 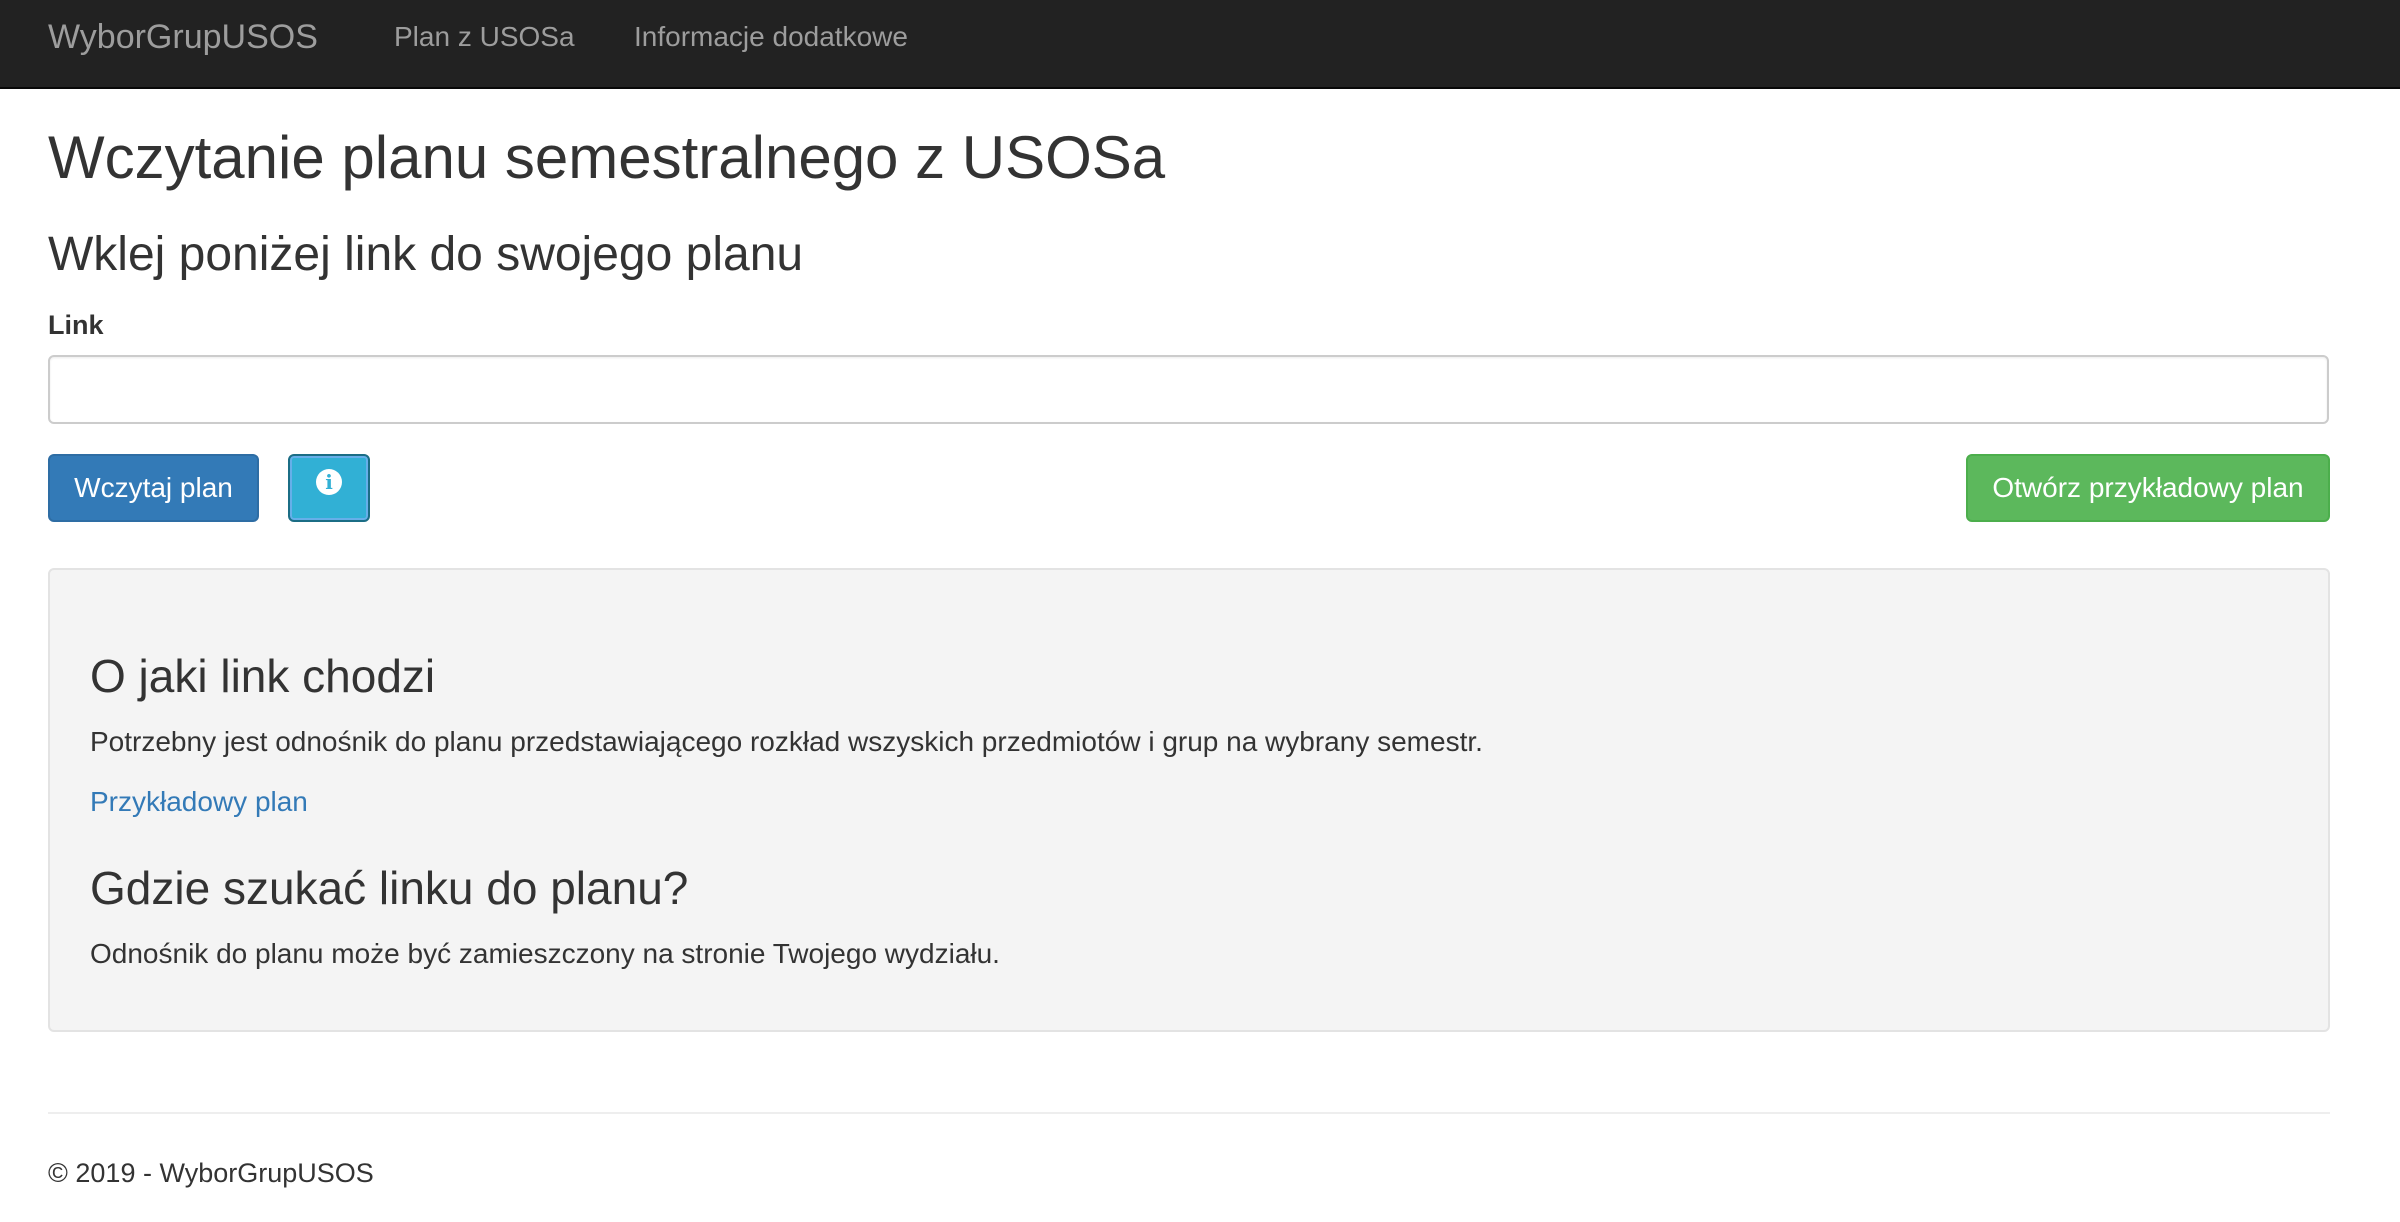 I want to click on page-title: Wczytanie planu semestralnego z USOSa, so click(x=607, y=157).